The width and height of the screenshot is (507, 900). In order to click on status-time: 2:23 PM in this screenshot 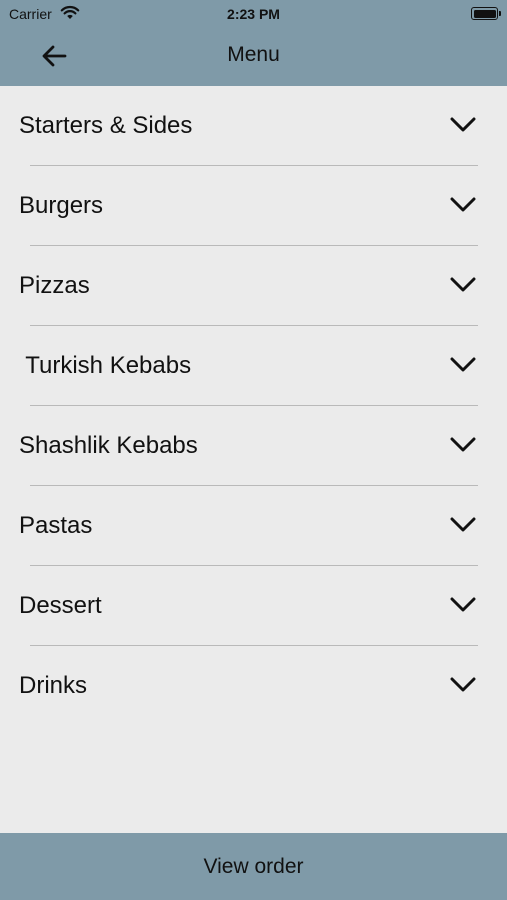, I will do `click(253, 14)`.